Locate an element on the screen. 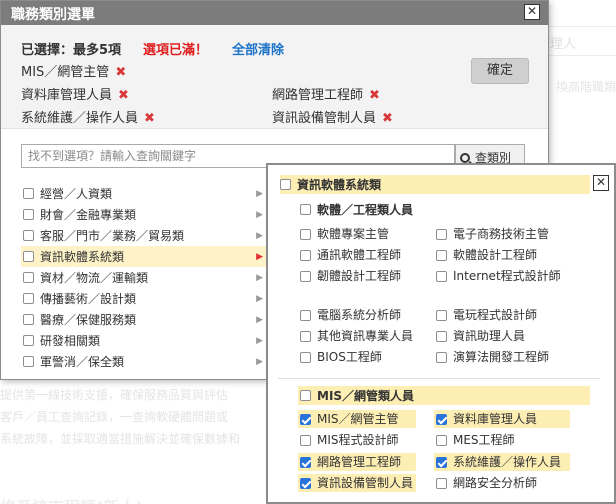 The width and height of the screenshot is (616, 504). category-item: 醫療／保健服務類 ▶ is located at coordinates (145, 319).